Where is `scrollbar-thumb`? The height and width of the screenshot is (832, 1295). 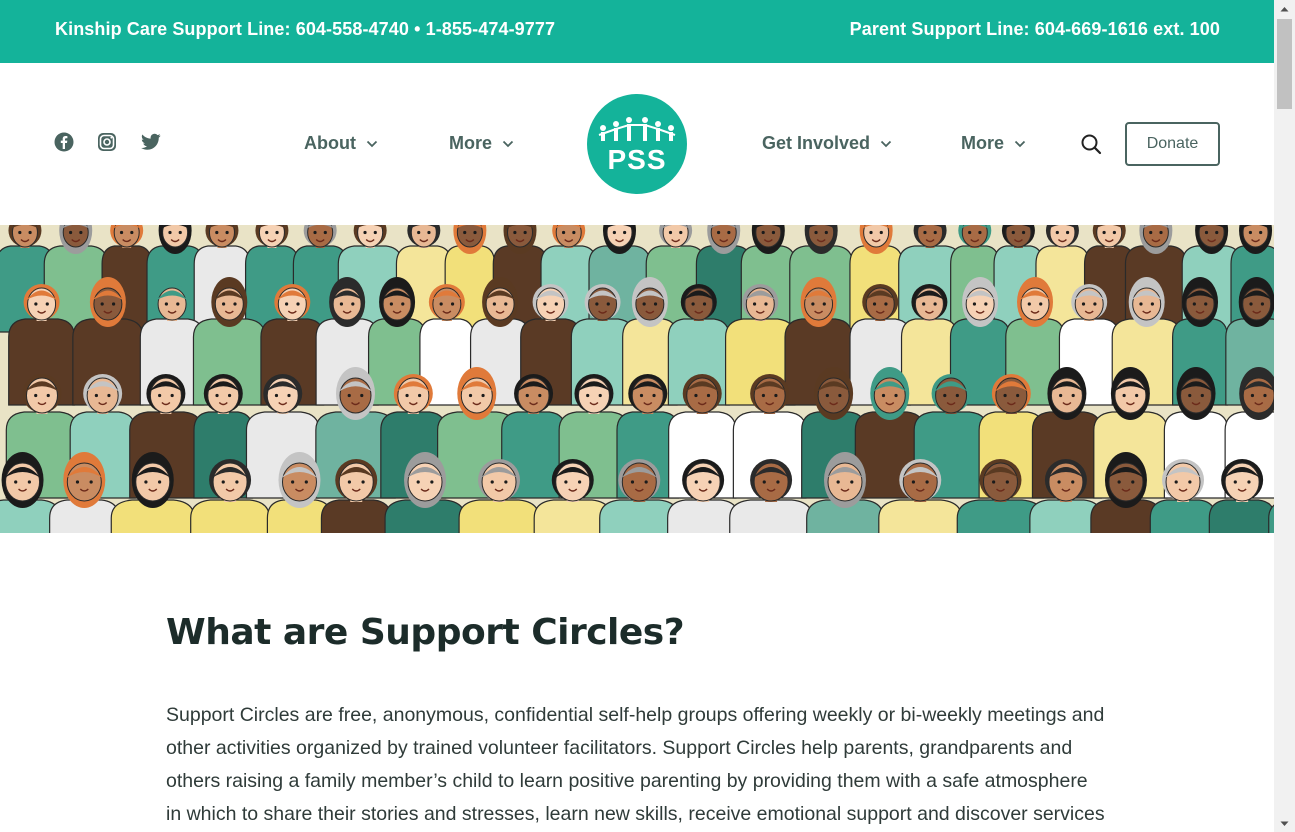
scrollbar-thumb is located at coordinates (1284, 64).